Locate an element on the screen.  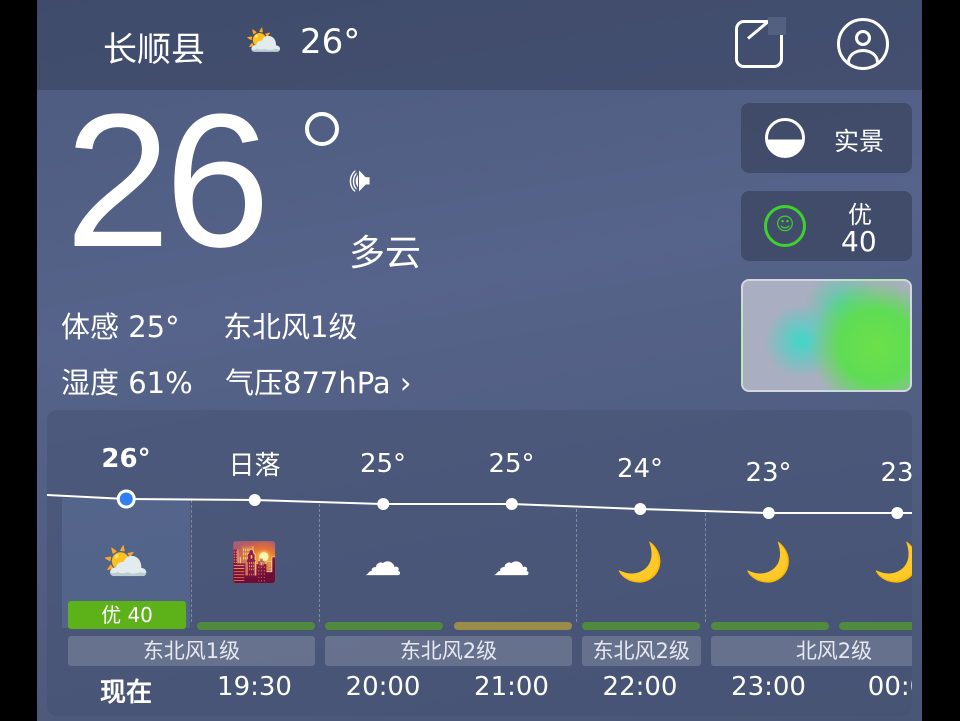
hour-time: 21:00 is located at coordinates (511, 687).